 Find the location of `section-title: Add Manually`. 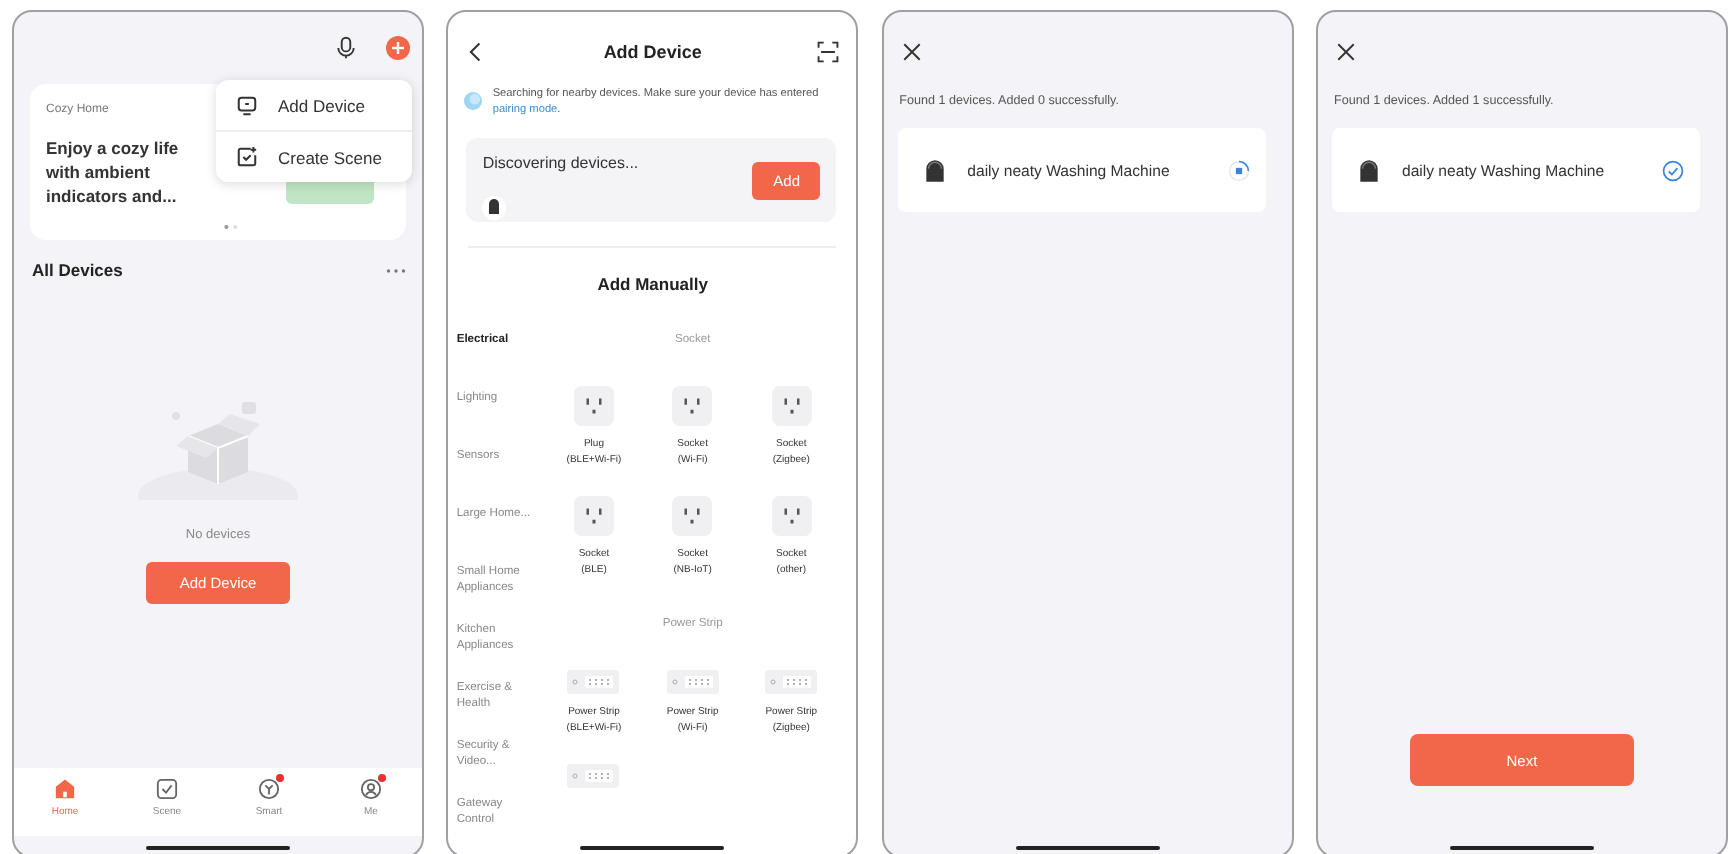

section-title: Add Manually is located at coordinates (652, 270).